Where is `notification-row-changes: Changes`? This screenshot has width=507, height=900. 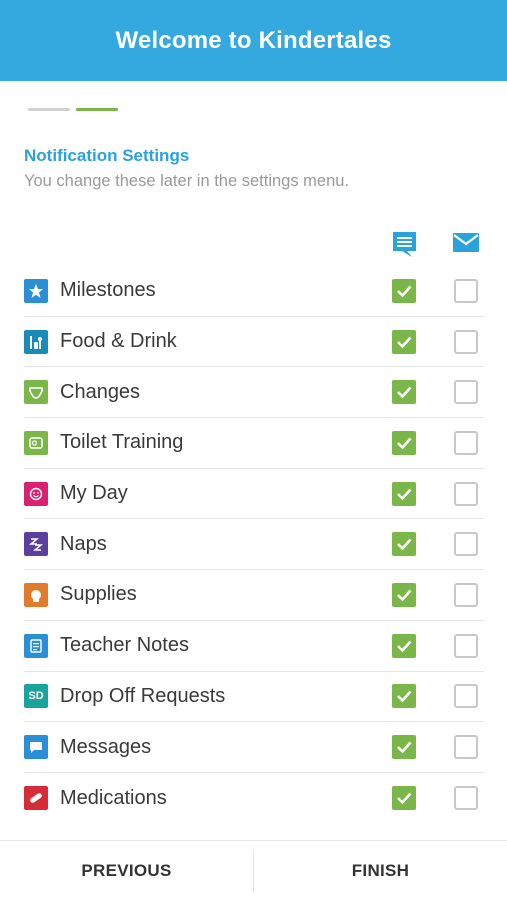 notification-row-changes: Changes is located at coordinates (254, 393).